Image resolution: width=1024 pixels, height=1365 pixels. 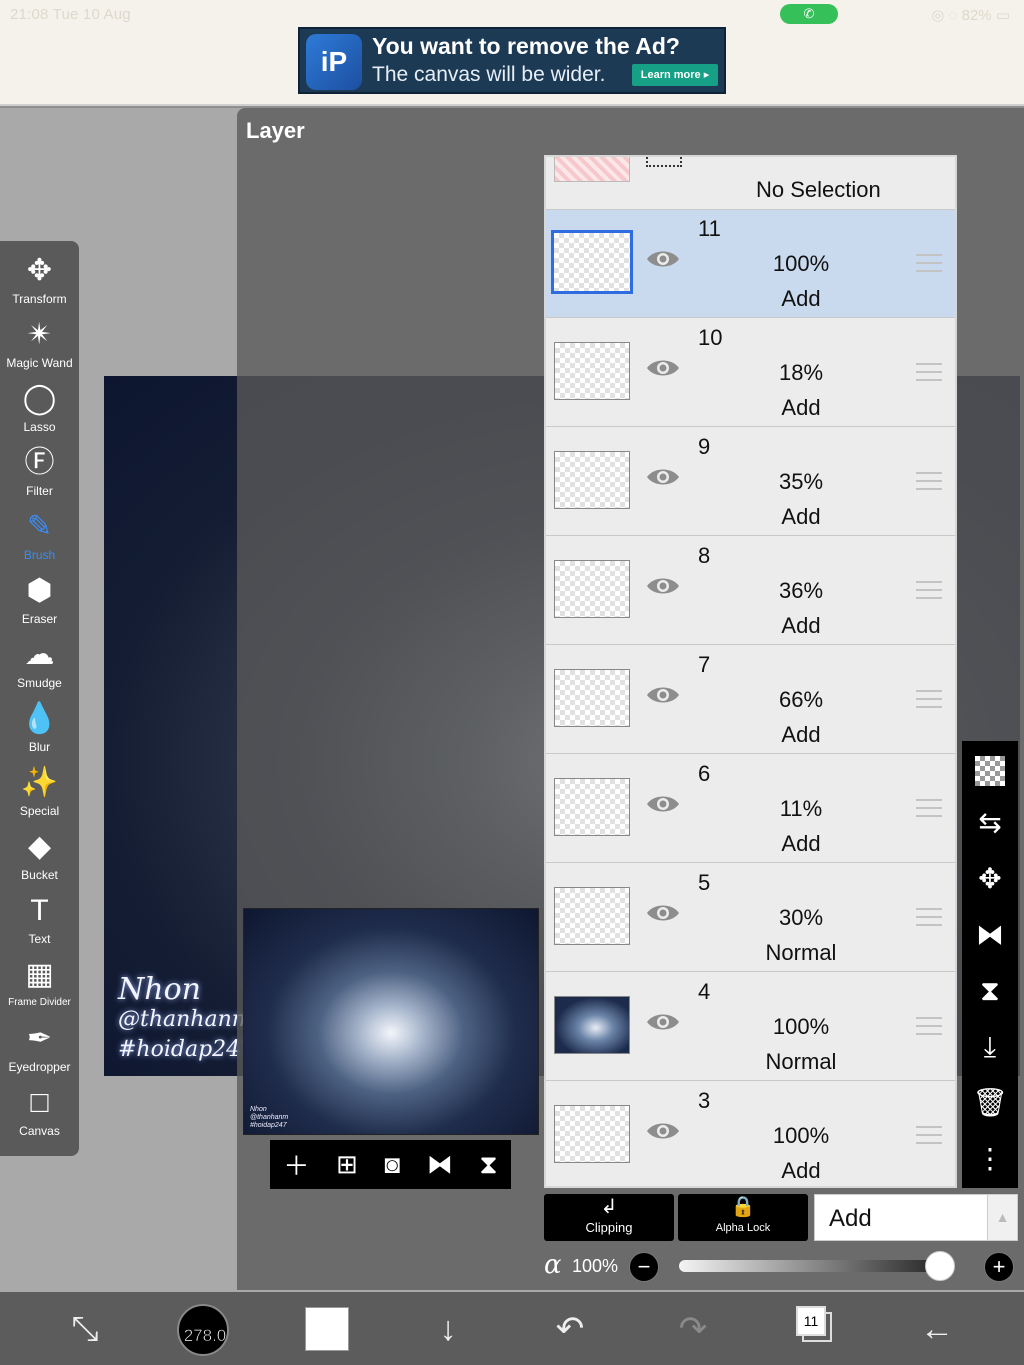 I want to click on trash-icon: 🗑, so click(x=990, y=1103).